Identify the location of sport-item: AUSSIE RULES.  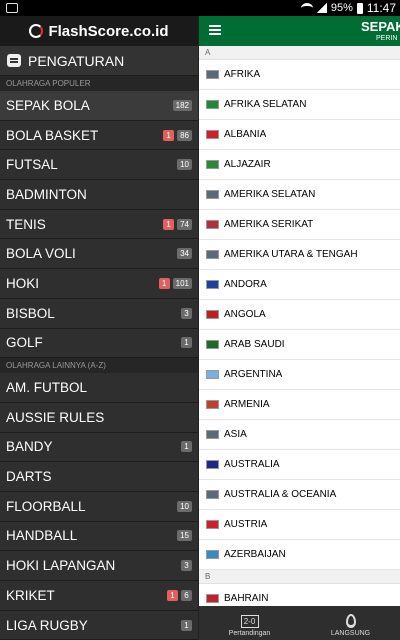
(99, 417).